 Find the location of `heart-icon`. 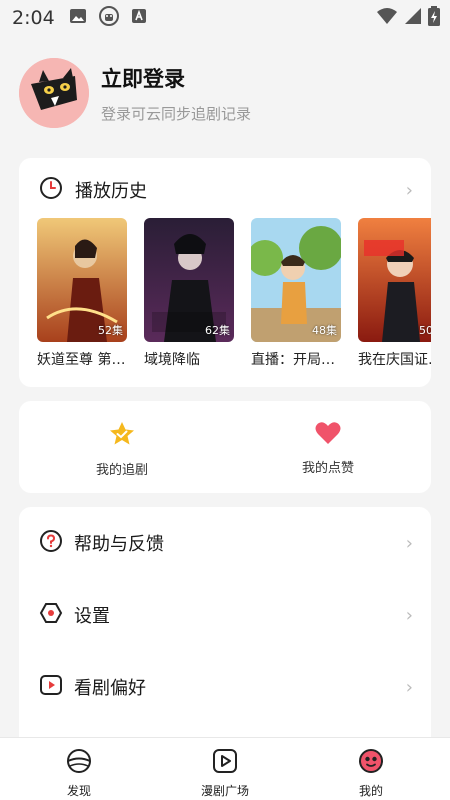

heart-icon is located at coordinates (328, 435).